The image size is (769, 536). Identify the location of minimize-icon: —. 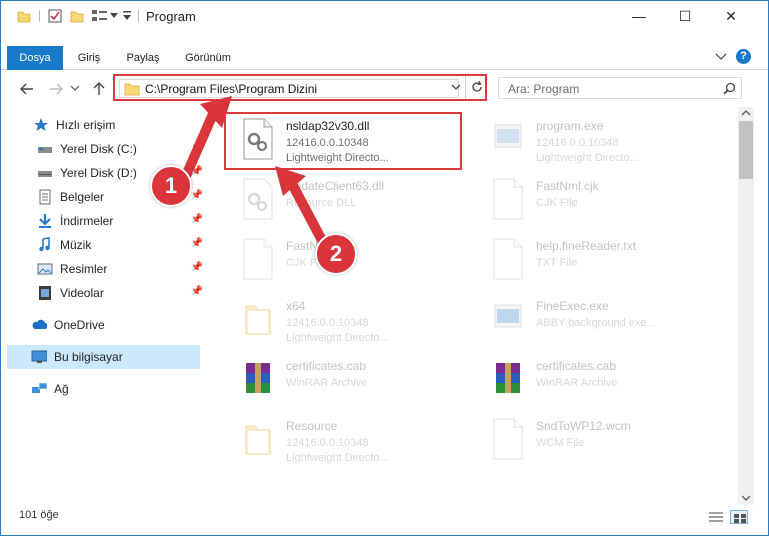
(639, 16).